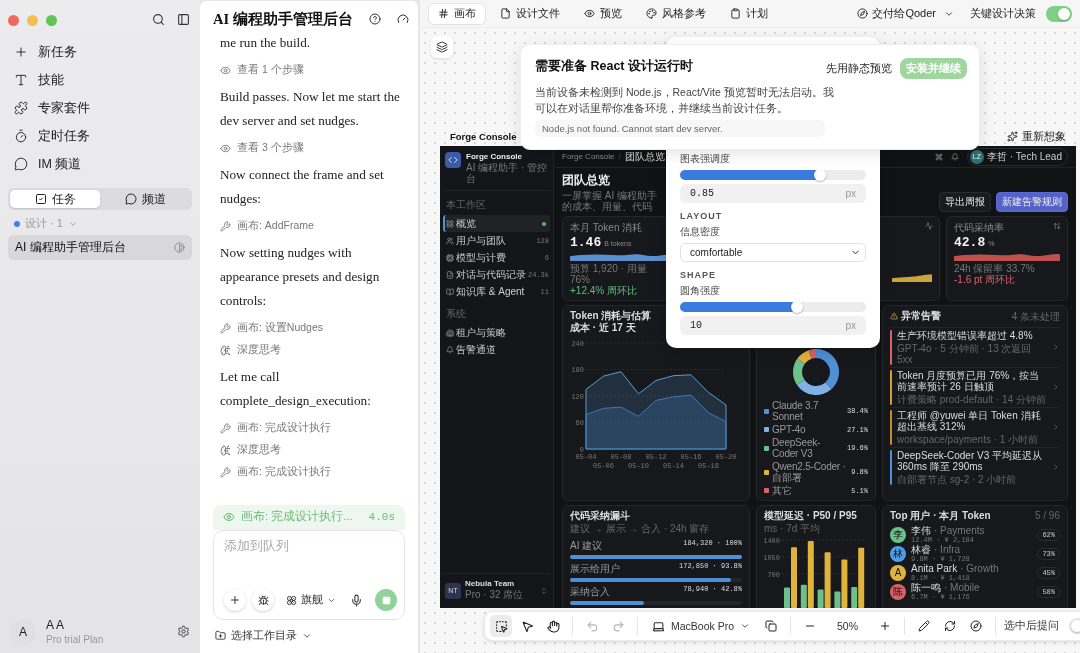 The width and height of the screenshot is (1080, 653). Describe the element at coordinates (496, 223) in the screenshot. I see `dashboard-nav-item: 概览` at that location.